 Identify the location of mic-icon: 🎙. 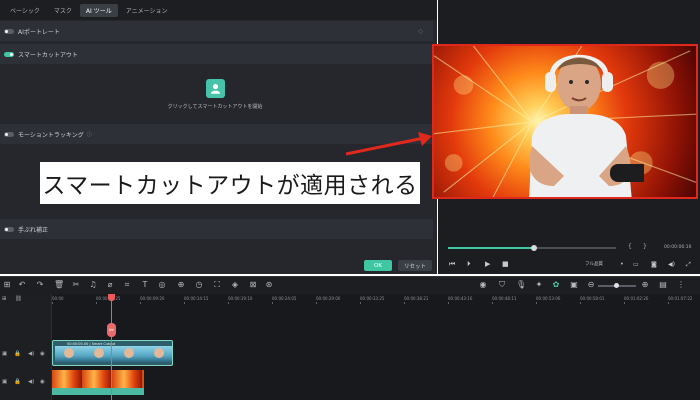
(521, 284).